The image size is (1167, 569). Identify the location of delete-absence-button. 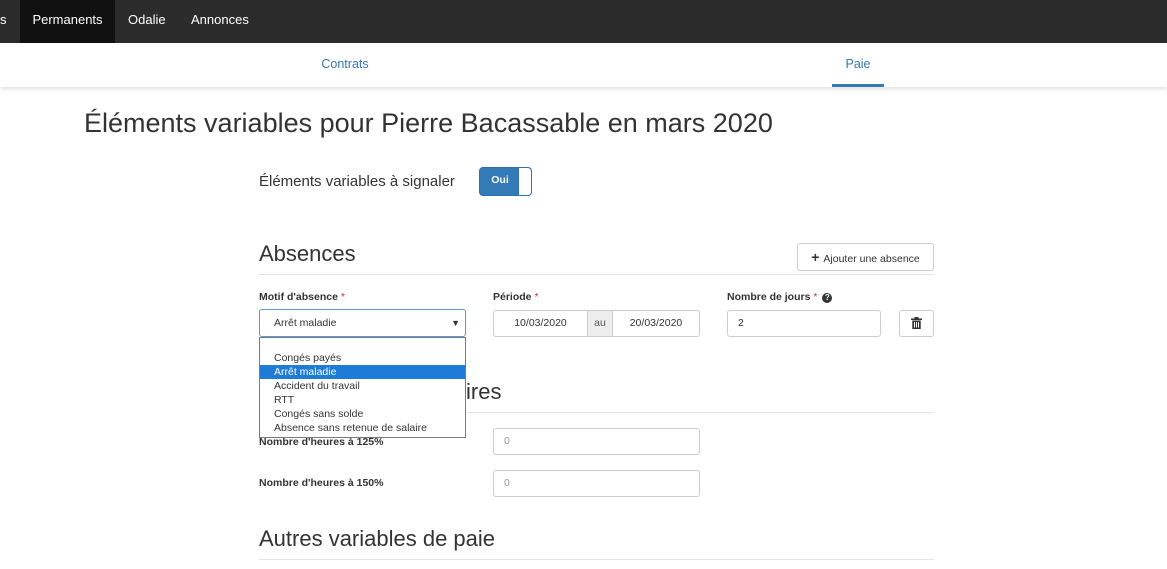
(916, 323).